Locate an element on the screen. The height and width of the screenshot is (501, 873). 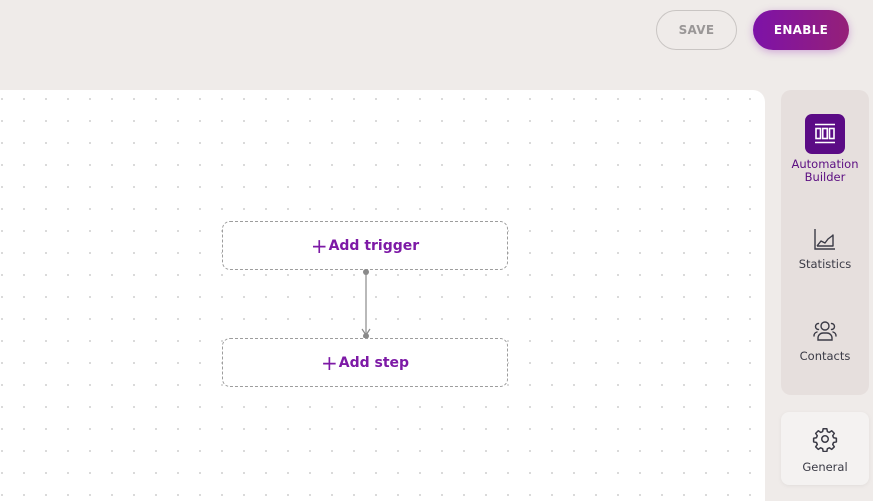
sidebar-item-contacts: Contacts is located at coordinates (825, 340).